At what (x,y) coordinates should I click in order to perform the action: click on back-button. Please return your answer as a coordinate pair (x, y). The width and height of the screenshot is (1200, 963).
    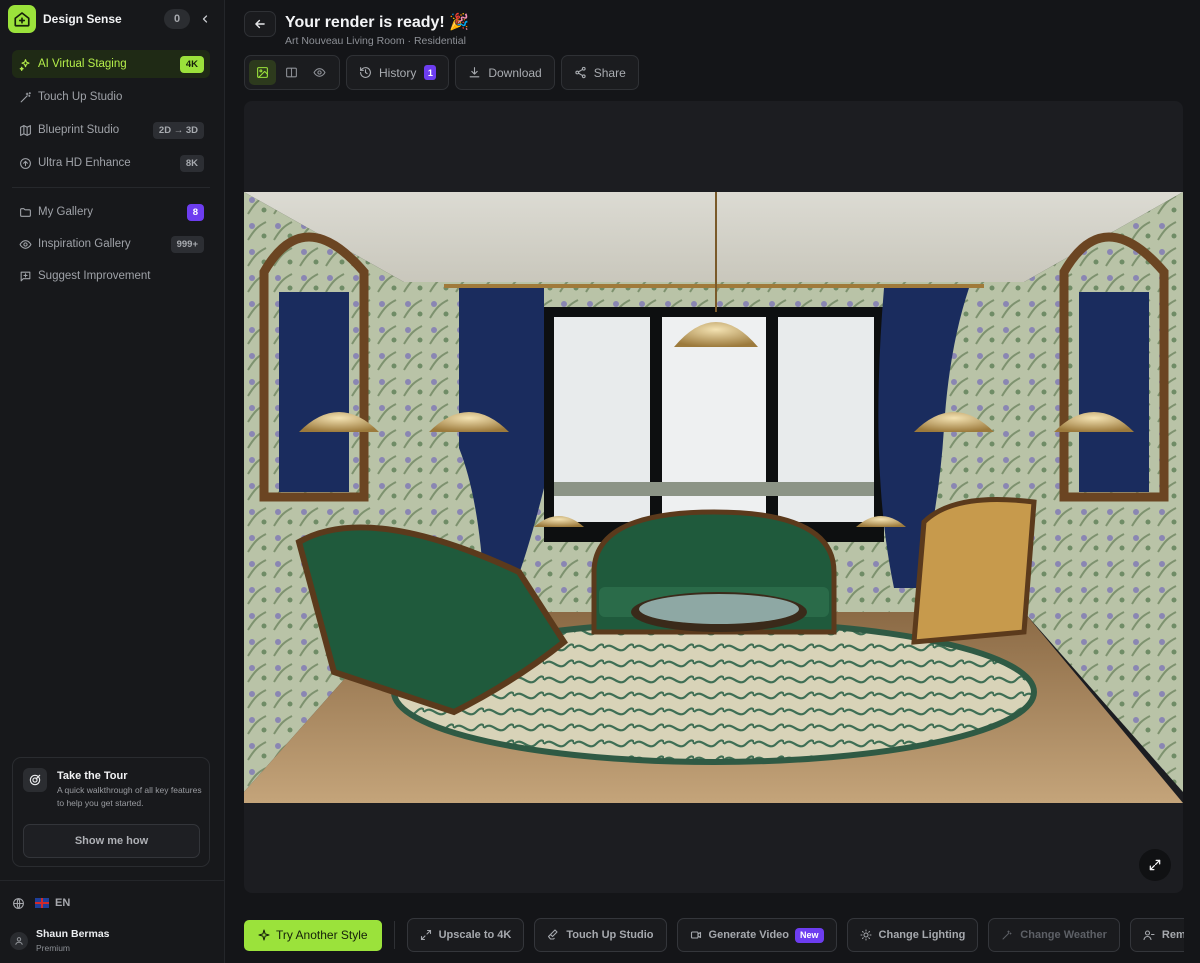
    Looking at the image, I should click on (260, 24).